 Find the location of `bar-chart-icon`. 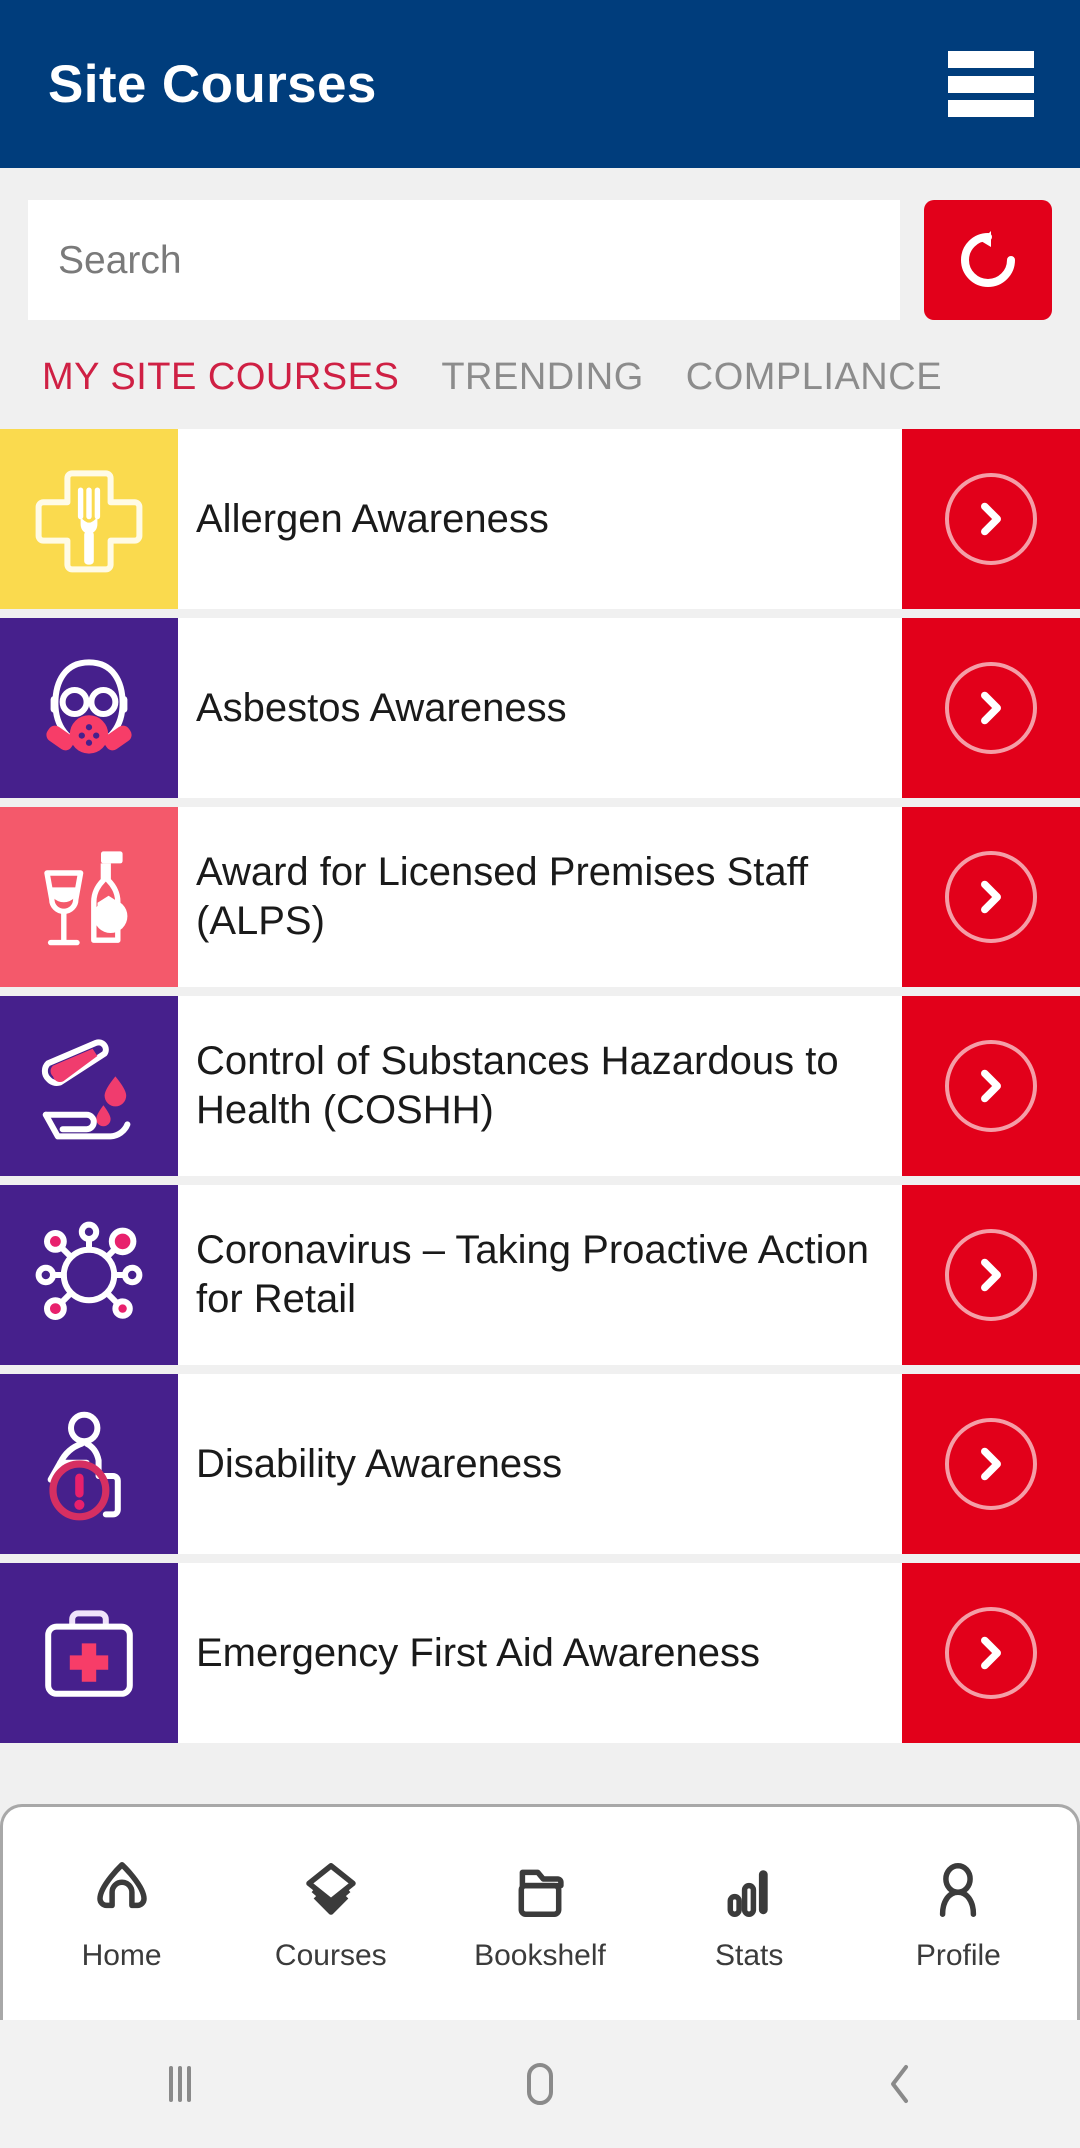

bar-chart-icon is located at coordinates (747, 1893).